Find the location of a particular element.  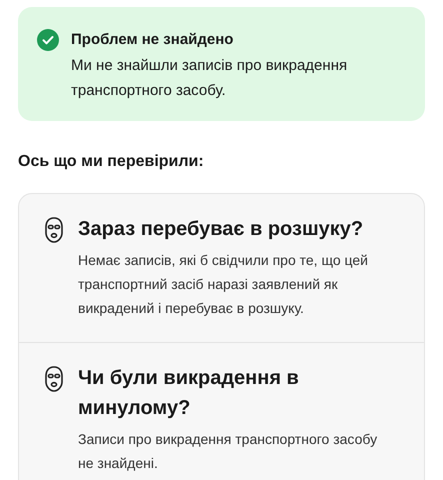

check-description: Записи про викрадення транспортного засобу не знайдені. is located at coordinates (228, 451).